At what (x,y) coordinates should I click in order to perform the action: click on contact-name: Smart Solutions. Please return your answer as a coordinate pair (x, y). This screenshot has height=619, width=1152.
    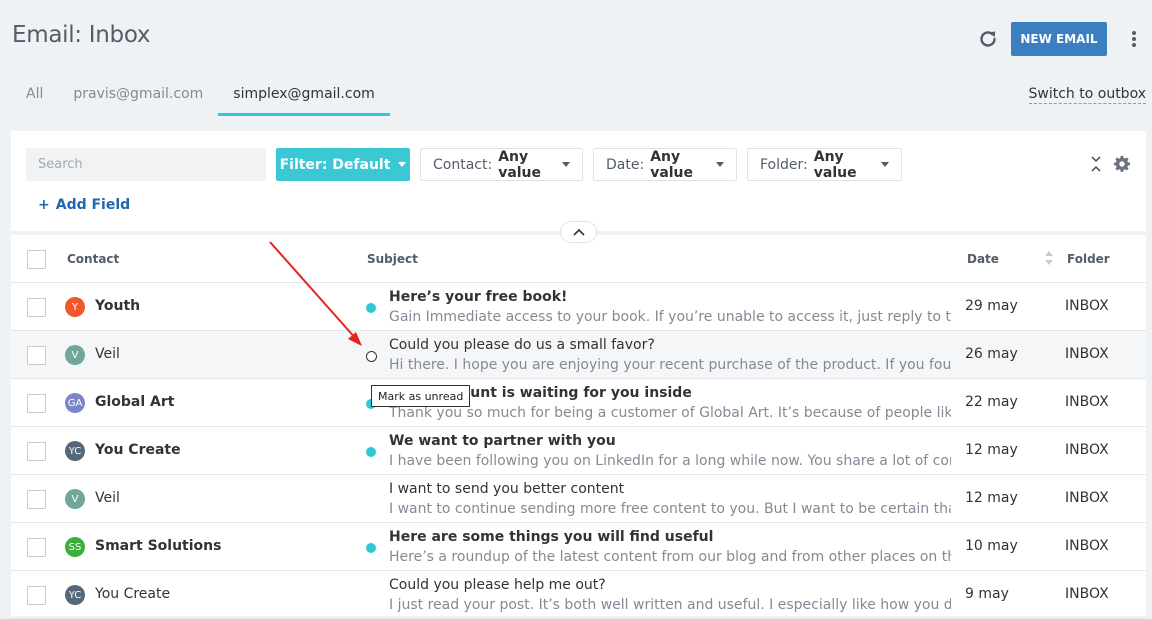
    Looking at the image, I should click on (158, 546).